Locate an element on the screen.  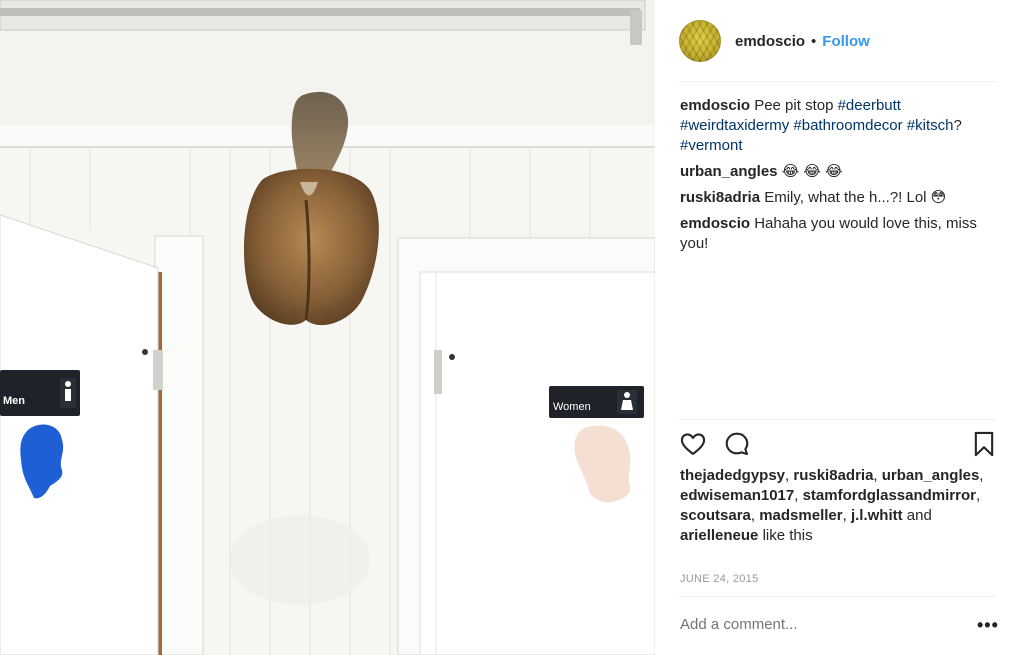
comment-item: ruski8adria Emily, what the h...?! Lol 😳 is located at coordinates (840, 198).